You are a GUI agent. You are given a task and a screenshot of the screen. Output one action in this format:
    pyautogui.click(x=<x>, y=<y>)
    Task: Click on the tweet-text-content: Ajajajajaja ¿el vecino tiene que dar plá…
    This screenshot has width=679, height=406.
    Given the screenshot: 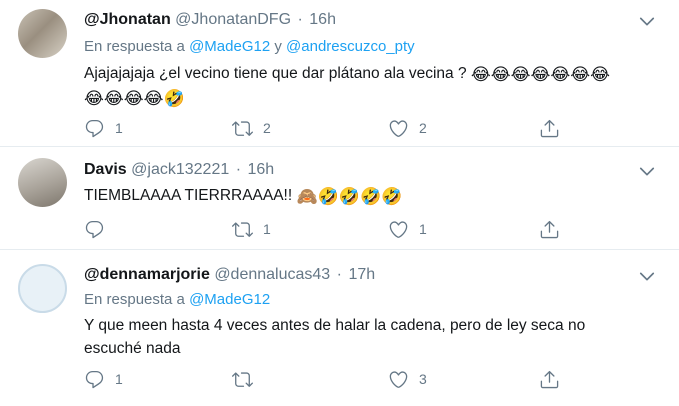 What is the action you would take?
    pyautogui.click(x=275, y=73)
    